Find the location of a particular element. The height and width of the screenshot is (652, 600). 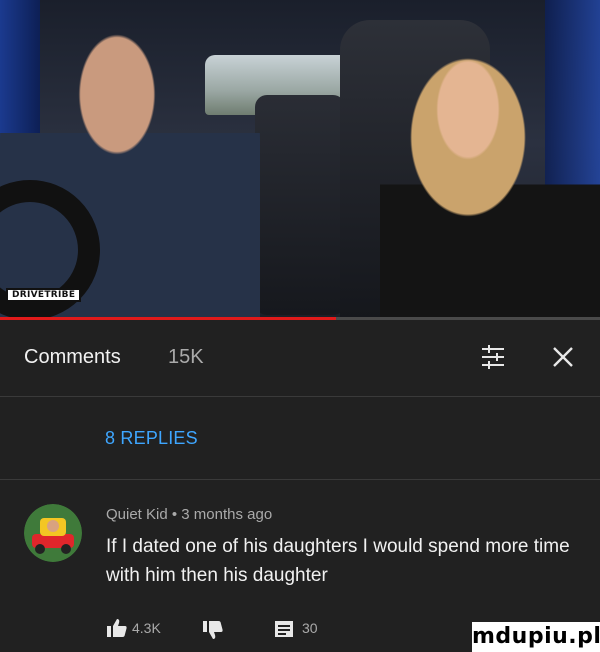

like-button is located at coordinates (117, 628).